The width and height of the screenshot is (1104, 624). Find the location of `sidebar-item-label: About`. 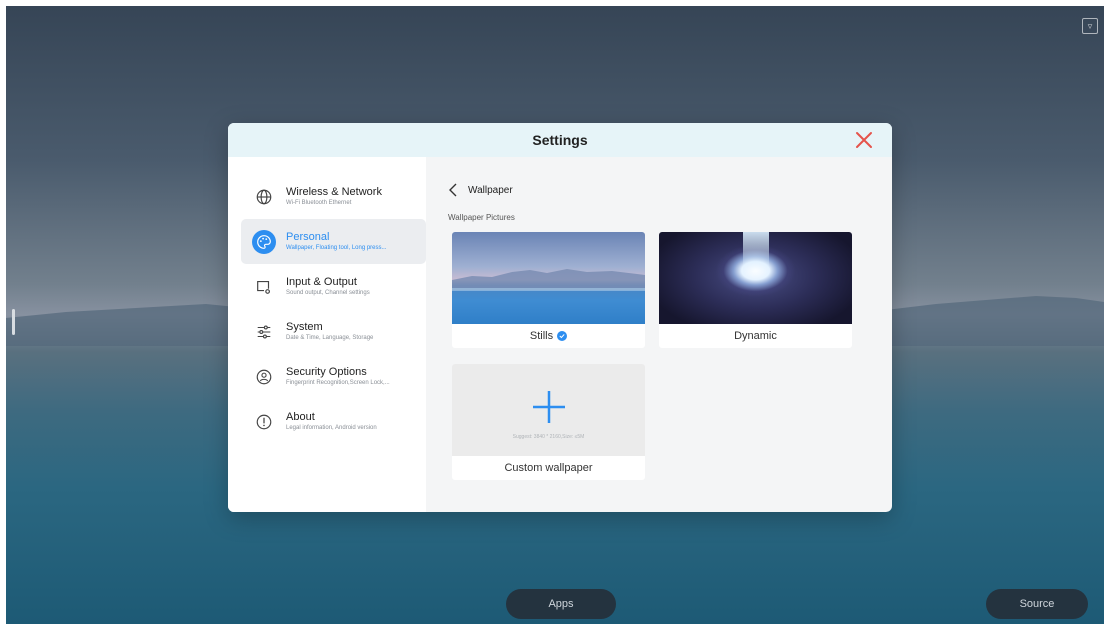

sidebar-item-label: About is located at coordinates (300, 416).